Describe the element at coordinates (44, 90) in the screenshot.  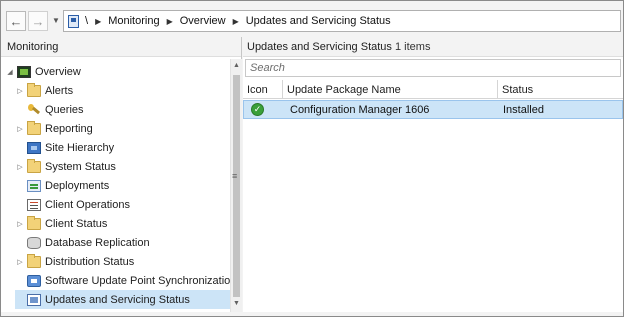
I see `tree-item-alerts: ▷ Alerts` at that location.